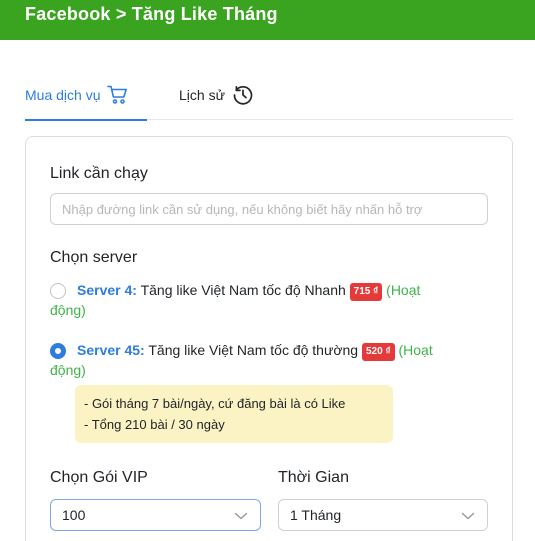  I want to click on note-line: - Tổng 210 bài / 30 ngày, so click(154, 424).